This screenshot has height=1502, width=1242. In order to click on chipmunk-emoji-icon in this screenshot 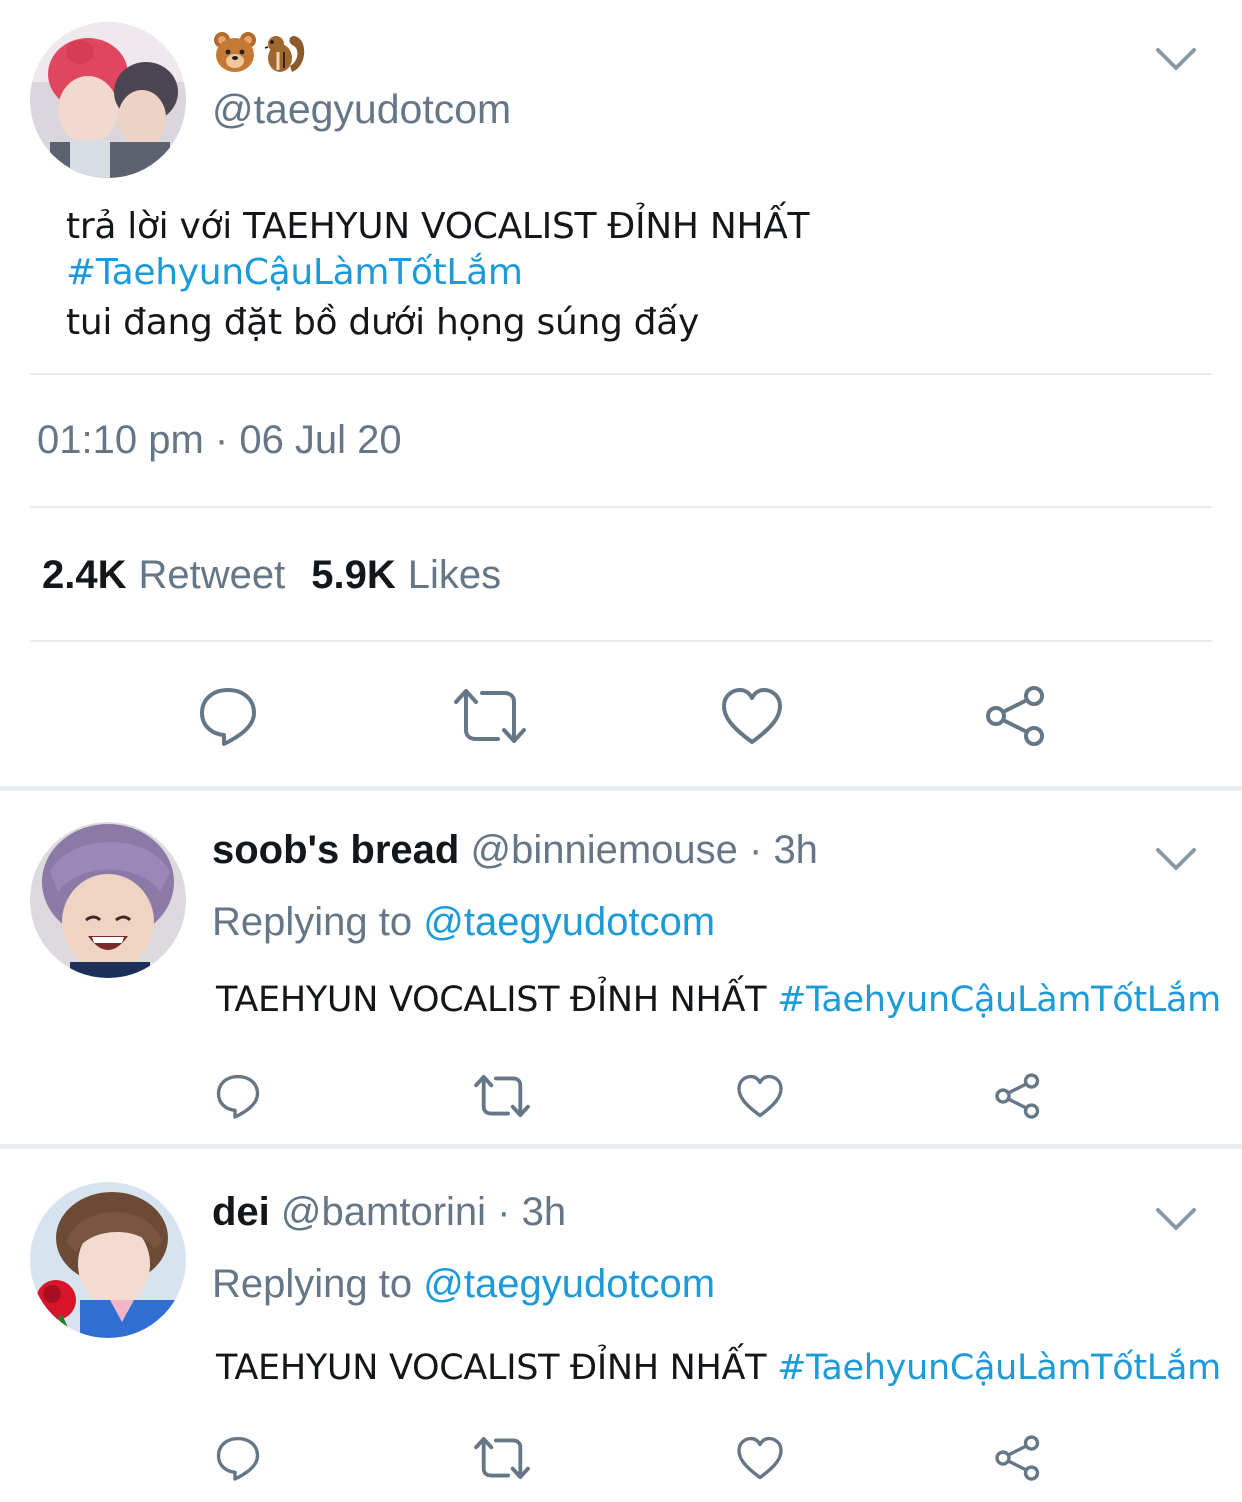, I will do `click(284, 54)`.